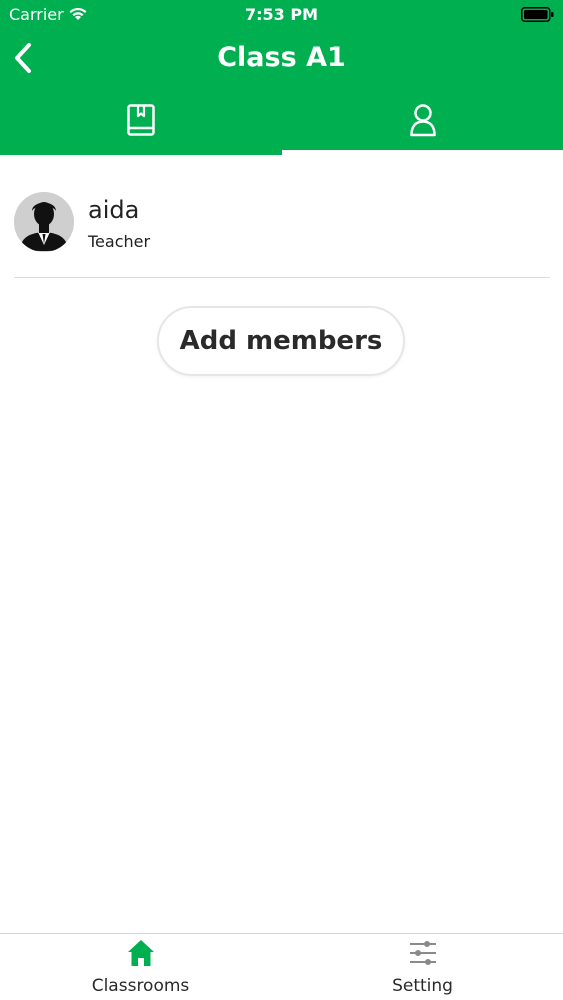 This screenshot has width=563, height=1000. Describe the element at coordinates (281, 341) in the screenshot. I see `add-members-button: Add members` at that location.